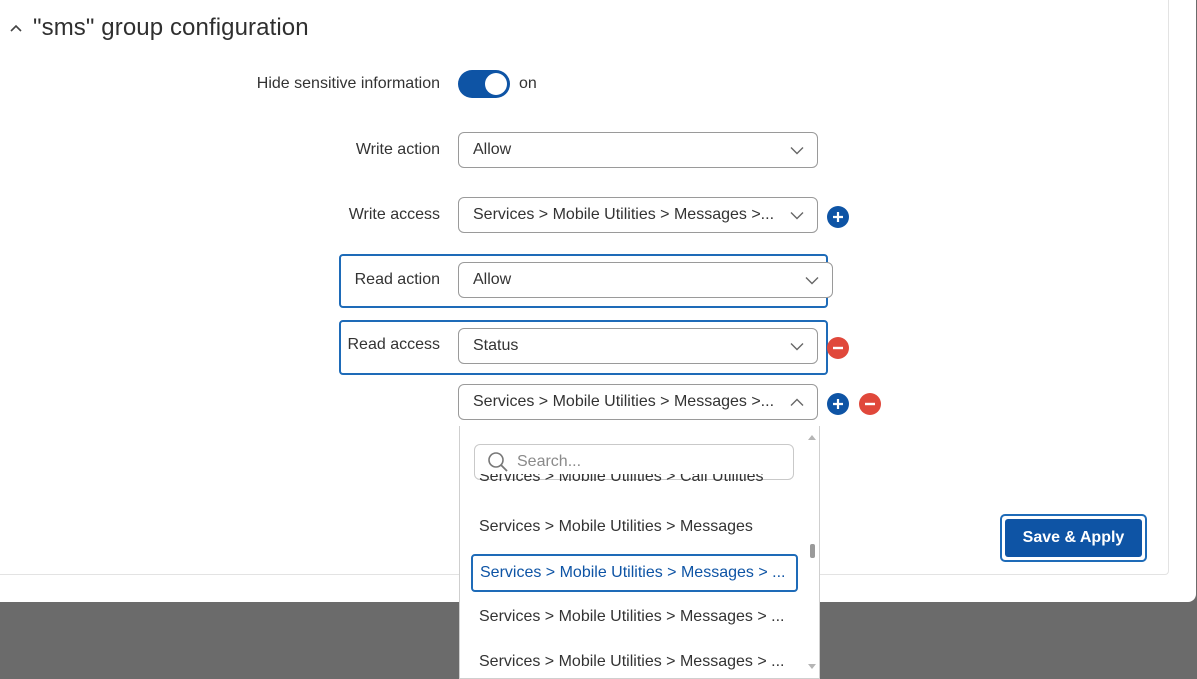 This screenshot has height=679, width=1197. What do you see at coordinates (638, 150) in the screenshot?
I see `write-action-select: Allow` at bounding box center [638, 150].